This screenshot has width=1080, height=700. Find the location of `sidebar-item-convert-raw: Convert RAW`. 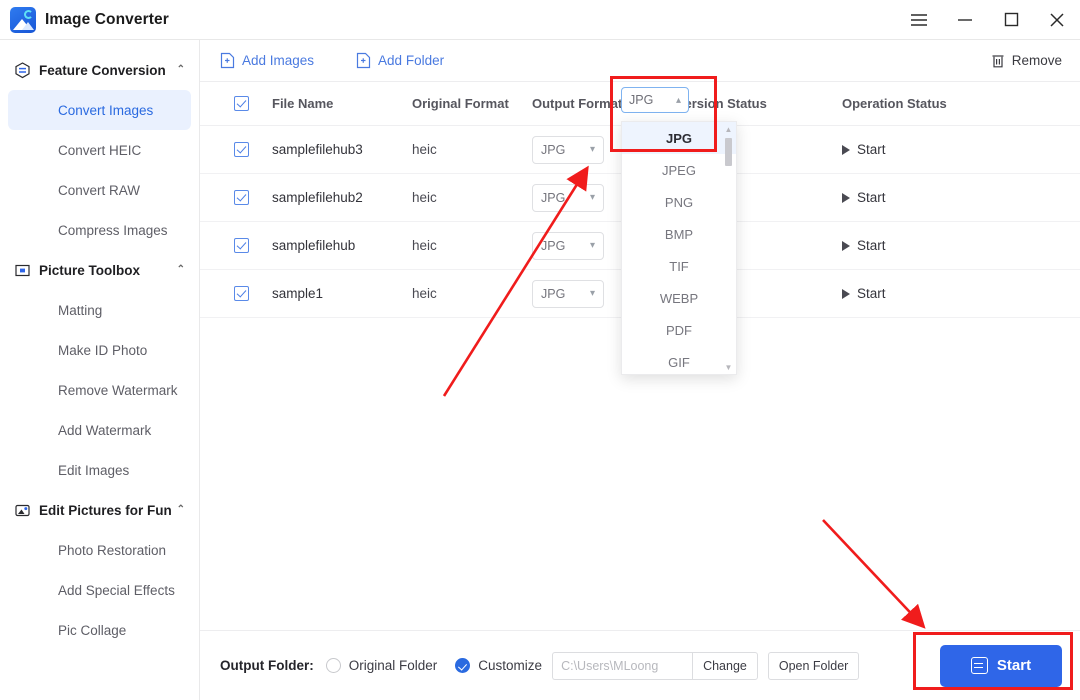

sidebar-item-convert-raw: Convert RAW is located at coordinates (99, 190).